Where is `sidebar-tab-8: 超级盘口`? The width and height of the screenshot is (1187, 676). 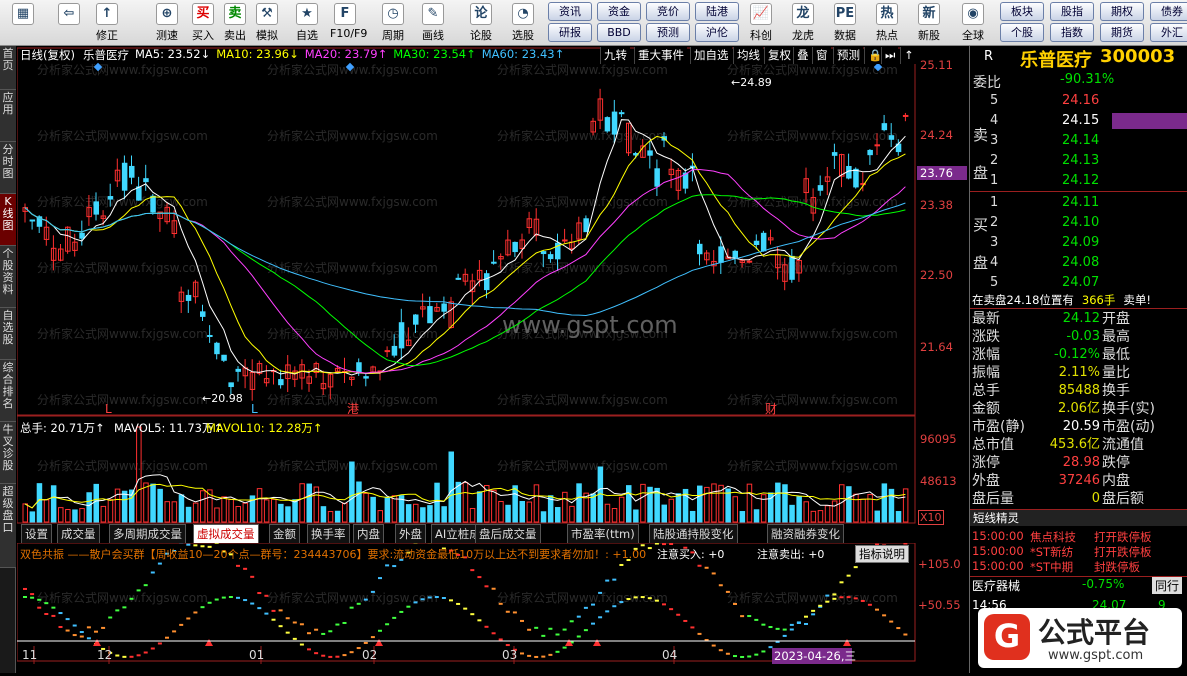 sidebar-tab-8: 超级盘口 is located at coordinates (8, 526).